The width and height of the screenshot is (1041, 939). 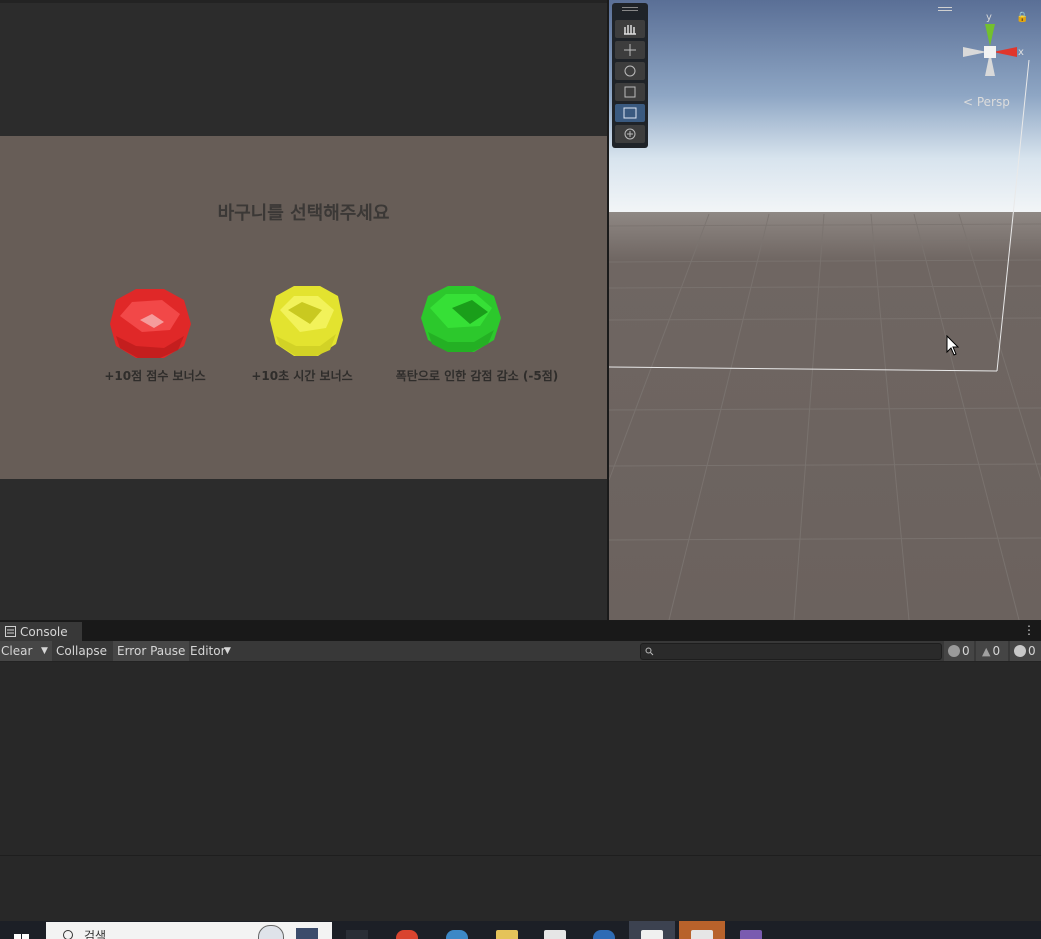 I want to click on soccer-ball-icon, so click(x=271, y=932).